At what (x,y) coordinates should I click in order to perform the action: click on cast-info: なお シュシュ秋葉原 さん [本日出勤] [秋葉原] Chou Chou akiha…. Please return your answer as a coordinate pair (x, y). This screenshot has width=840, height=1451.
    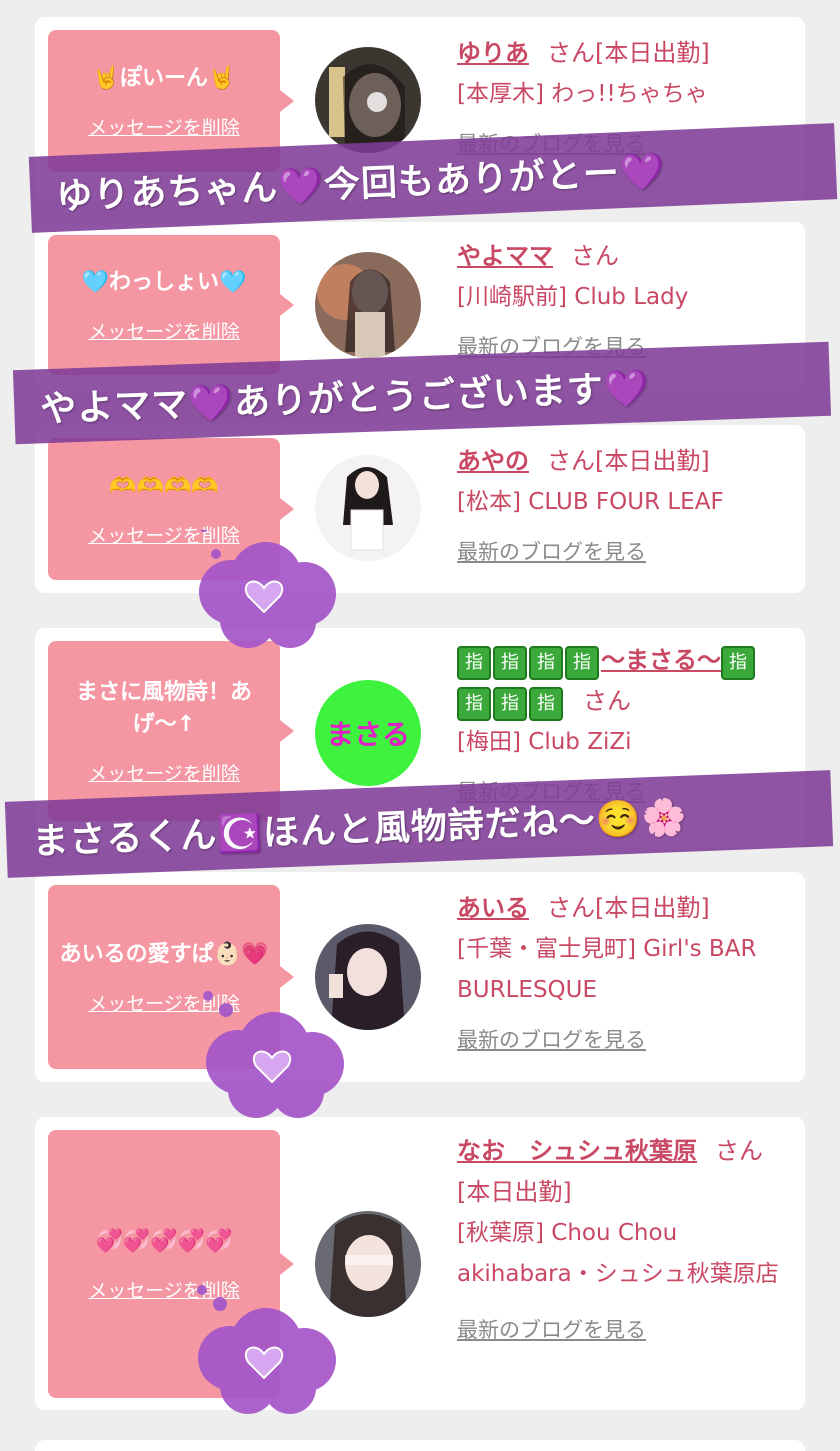
    Looking at the image, I should click on (622, 1238).